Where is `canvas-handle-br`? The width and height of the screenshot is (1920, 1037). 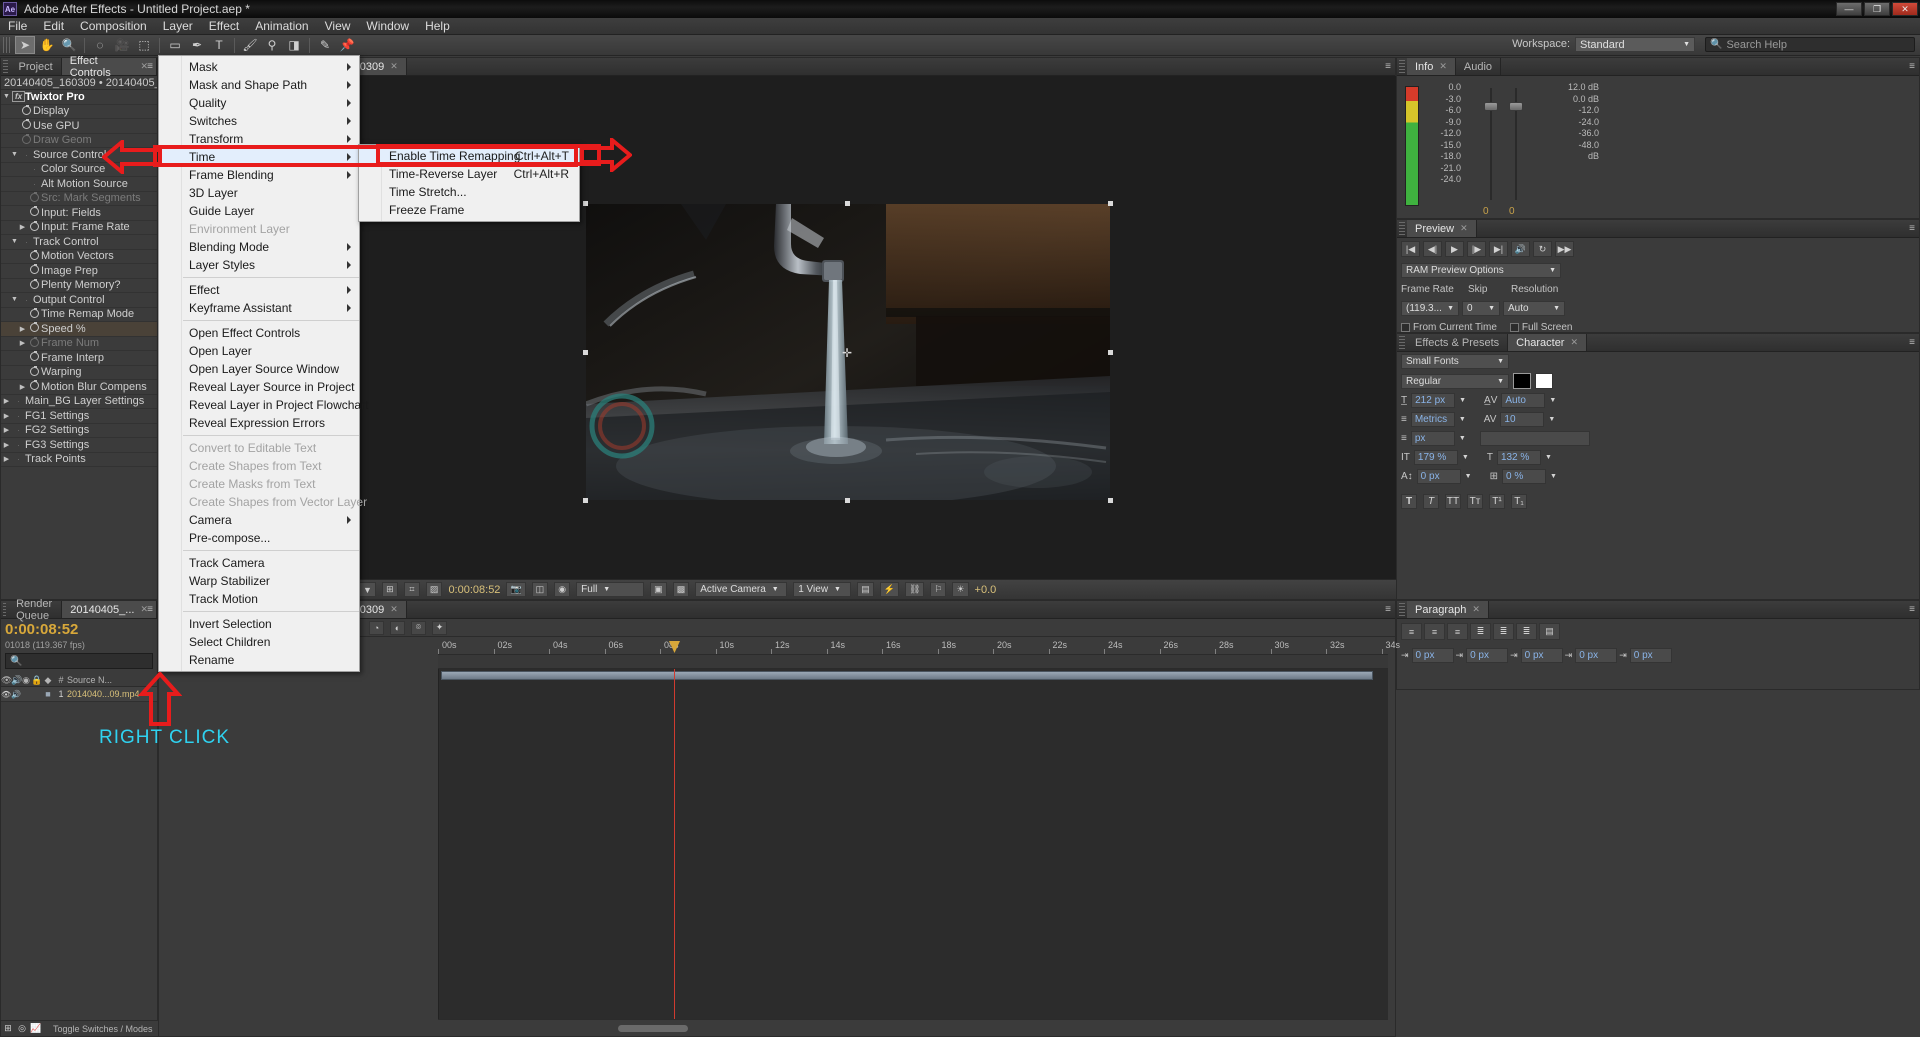
canvas-handle-br is located at coordinates (1110, 500).